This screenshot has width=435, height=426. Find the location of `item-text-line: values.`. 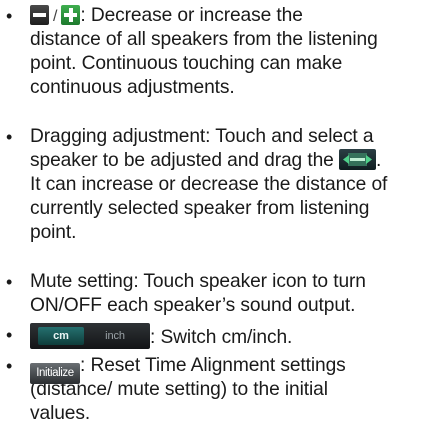

item-text-line: values. is located at coordinates (60, 413).